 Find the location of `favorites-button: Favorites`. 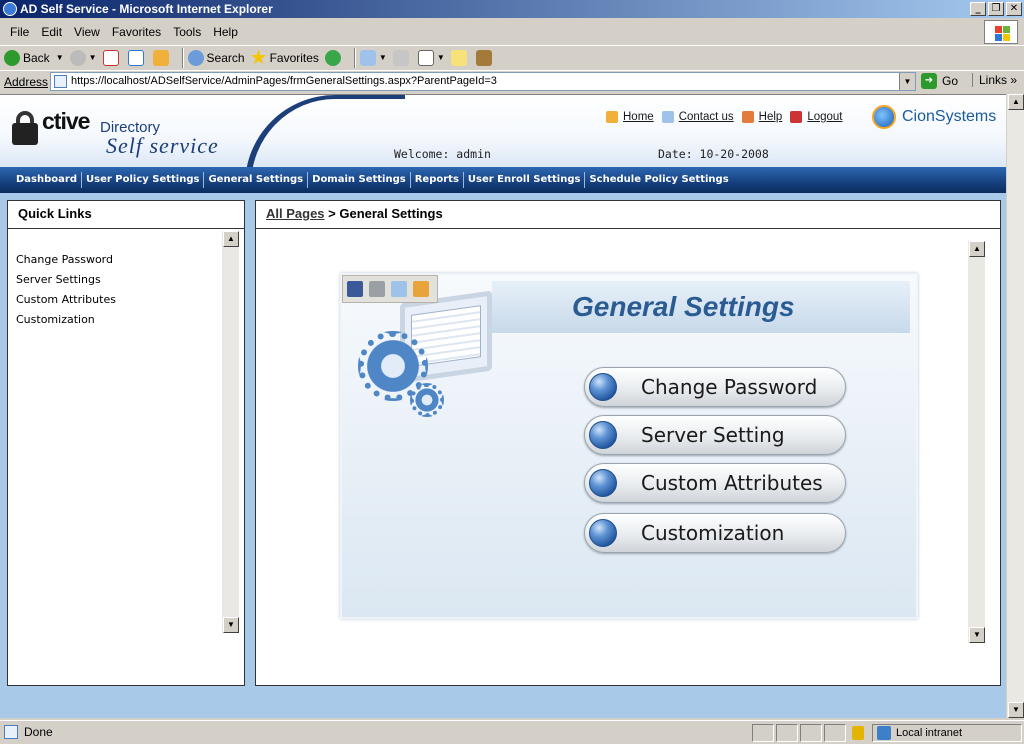

favorites-button: Favorites is located at coordinates (284, 57).